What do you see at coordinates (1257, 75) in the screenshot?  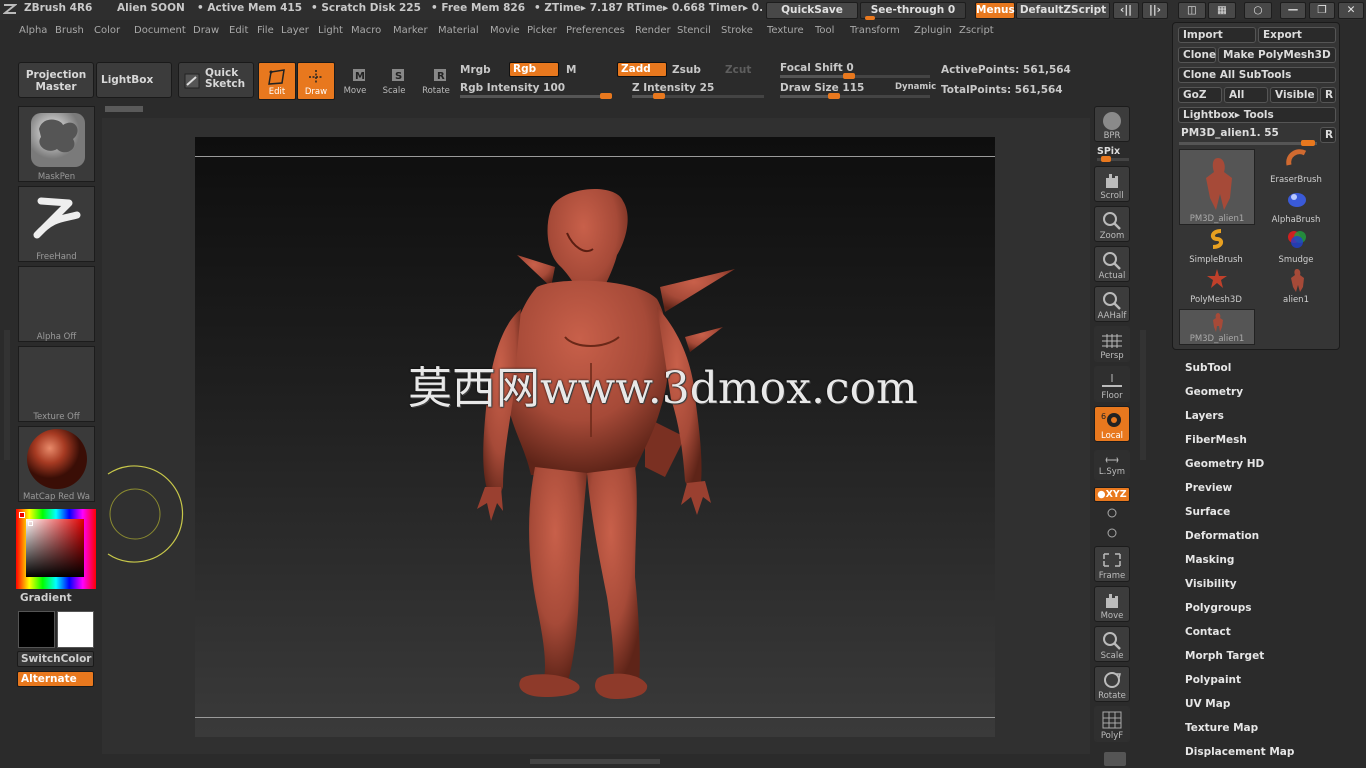 I see `clone-all-subtools-button: Clone All SubTools` at bounding box center [1257, 75].